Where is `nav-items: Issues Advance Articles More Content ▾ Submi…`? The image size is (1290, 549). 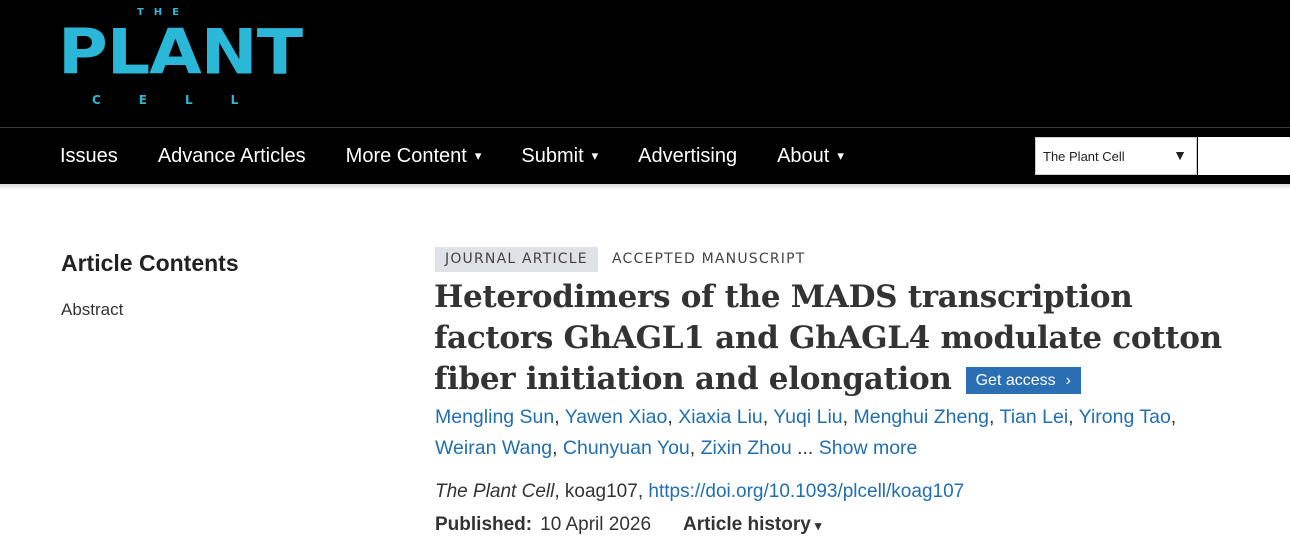 nav-items: Issues Advance Articles More Content ▾ Submi… is located at coordinates (472, 156).